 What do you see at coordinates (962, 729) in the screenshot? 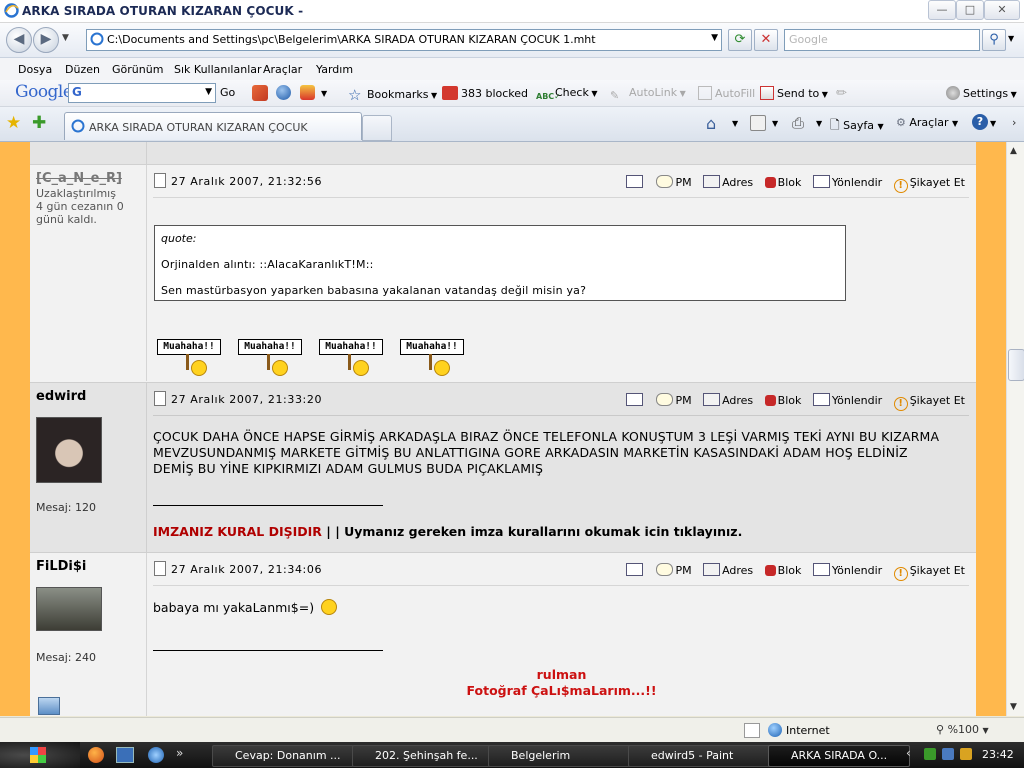
I see `zoom-control: ⚲ %100 ▼` at bounding box center [962, 729].